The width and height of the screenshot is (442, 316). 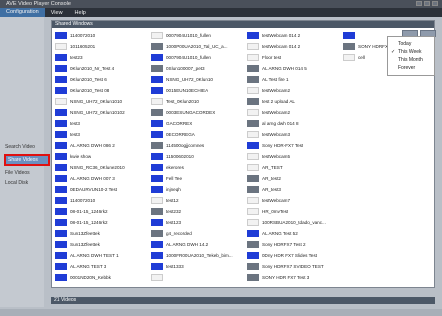 What do you see at coordinates (435, 3) in the screenshot?
I see `close-icon` at bounding box center [435, 3].